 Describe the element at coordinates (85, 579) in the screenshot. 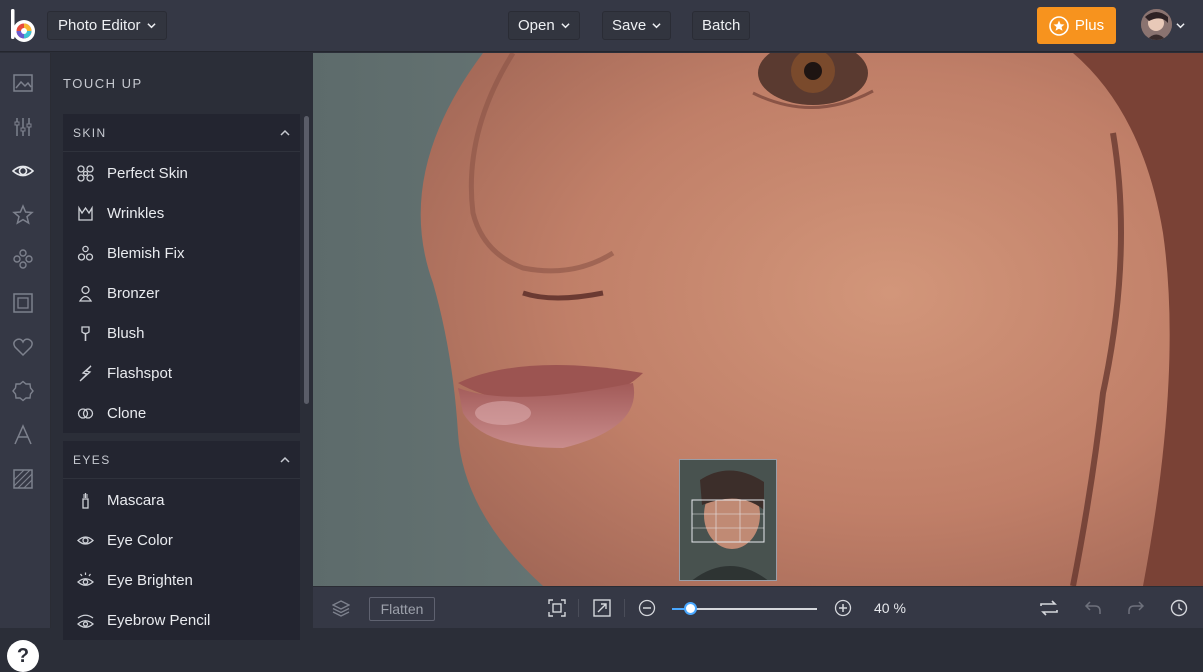

I see `eye-brighten-icon` at that location.